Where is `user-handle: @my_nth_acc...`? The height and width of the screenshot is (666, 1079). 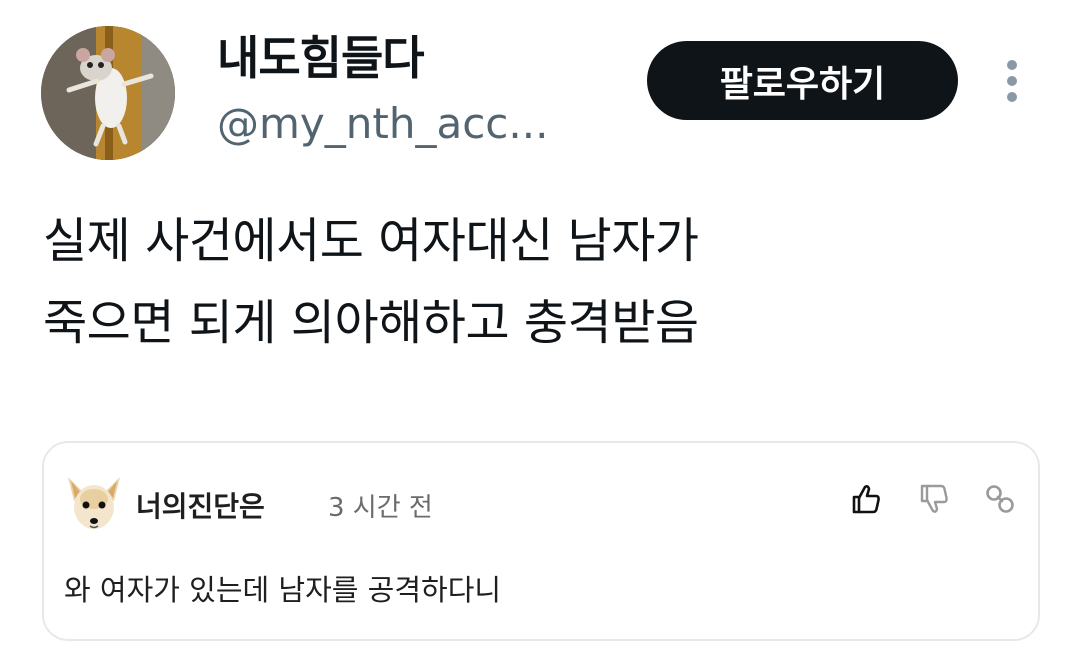
user-handle: @my_nth_acc... is located at coordinates (382, 124).